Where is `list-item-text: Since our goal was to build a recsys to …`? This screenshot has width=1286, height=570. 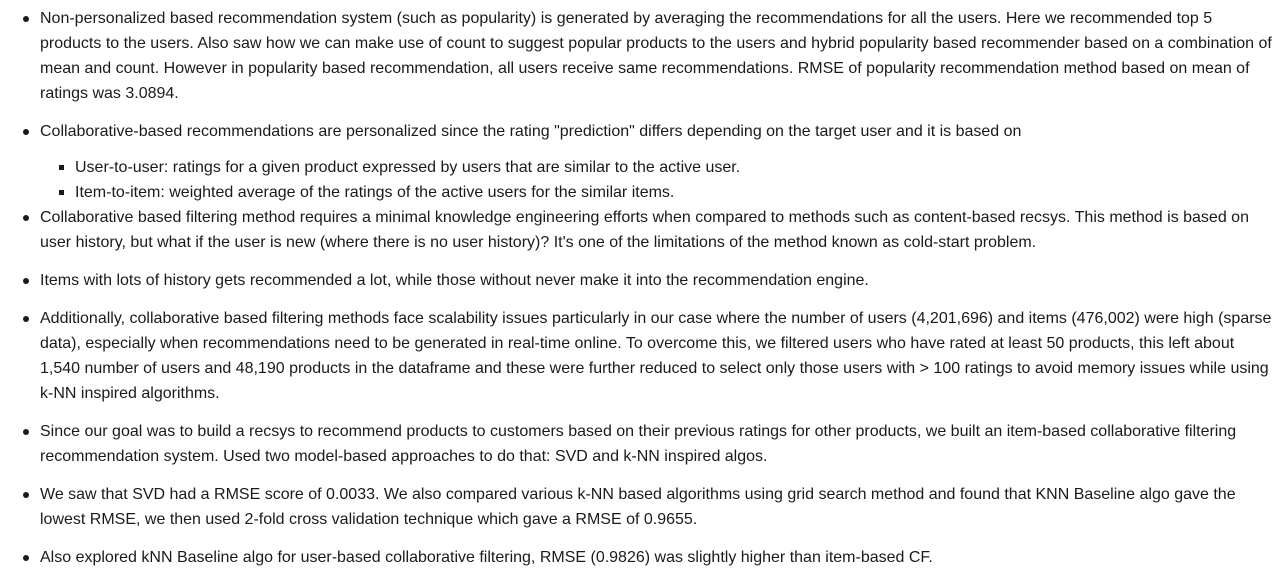
list-item-text: Since our goal was to build a recsys to … is located at coordinates (638, 444).